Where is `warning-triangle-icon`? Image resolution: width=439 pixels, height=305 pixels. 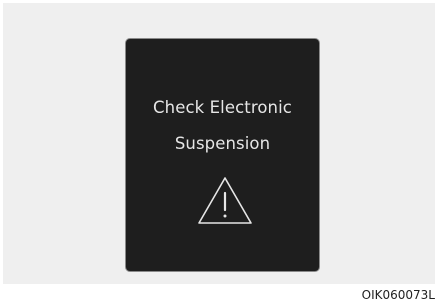 warning-triangle-icon is located at coordinates (225, 200).